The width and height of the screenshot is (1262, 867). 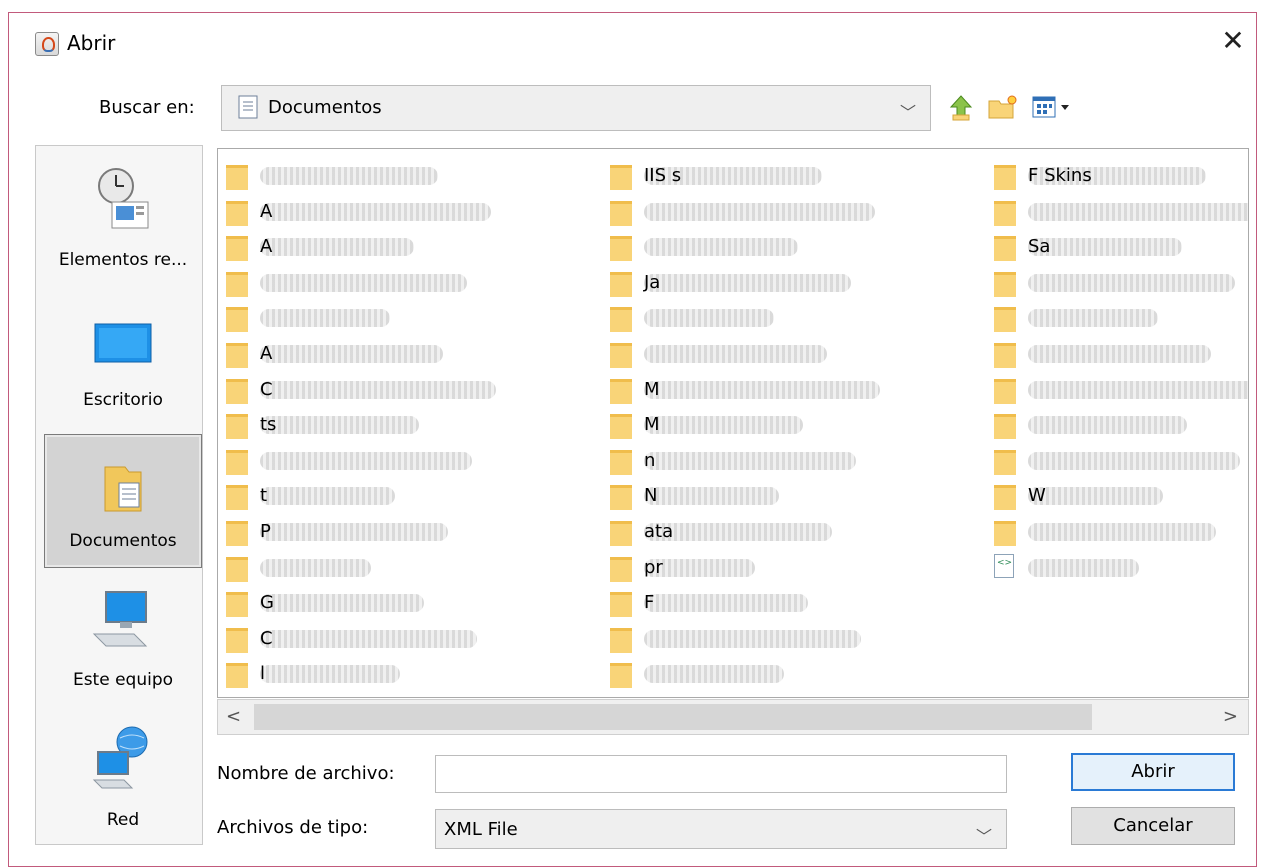 I want to click on file-list-item: P, so click(x=408, y=531).